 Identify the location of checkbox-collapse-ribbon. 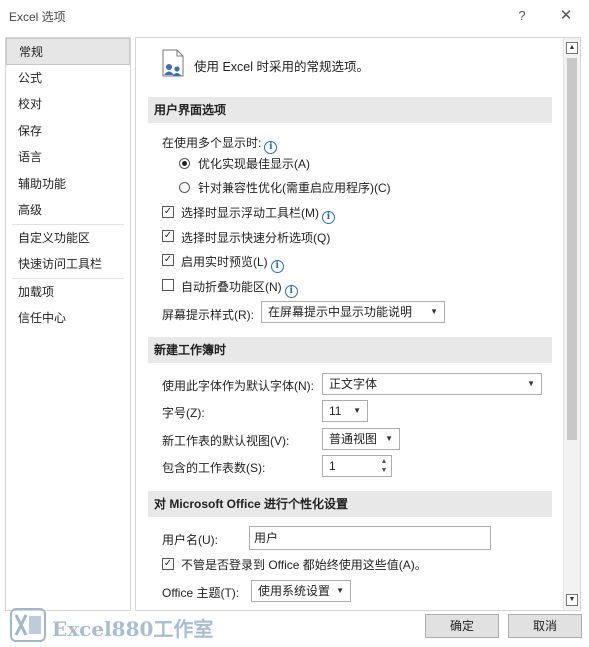
(168, 285).